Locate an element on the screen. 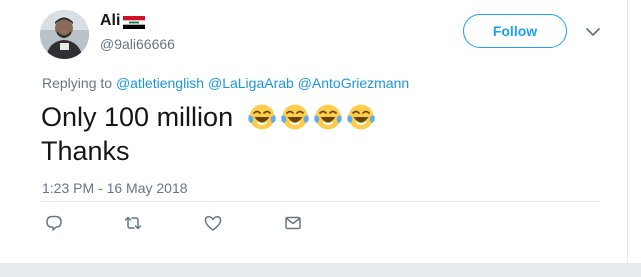 This screenshot has height=277, width=641. user-name-row: Ali is located at coordinates (123, 21).